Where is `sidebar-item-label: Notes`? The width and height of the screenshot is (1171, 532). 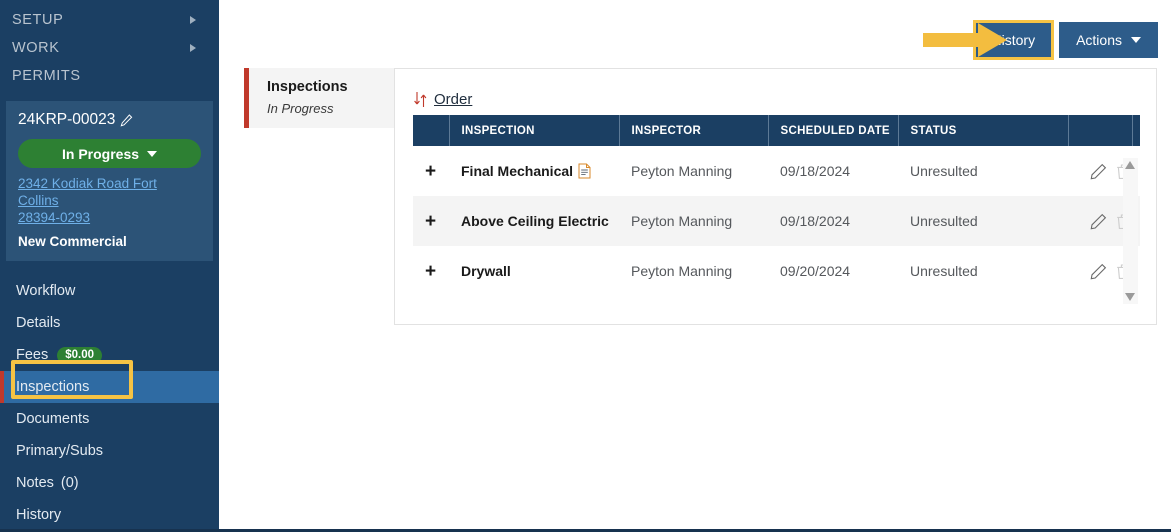 sidebar-item-label: Notes is located at coordinates (35, 483).